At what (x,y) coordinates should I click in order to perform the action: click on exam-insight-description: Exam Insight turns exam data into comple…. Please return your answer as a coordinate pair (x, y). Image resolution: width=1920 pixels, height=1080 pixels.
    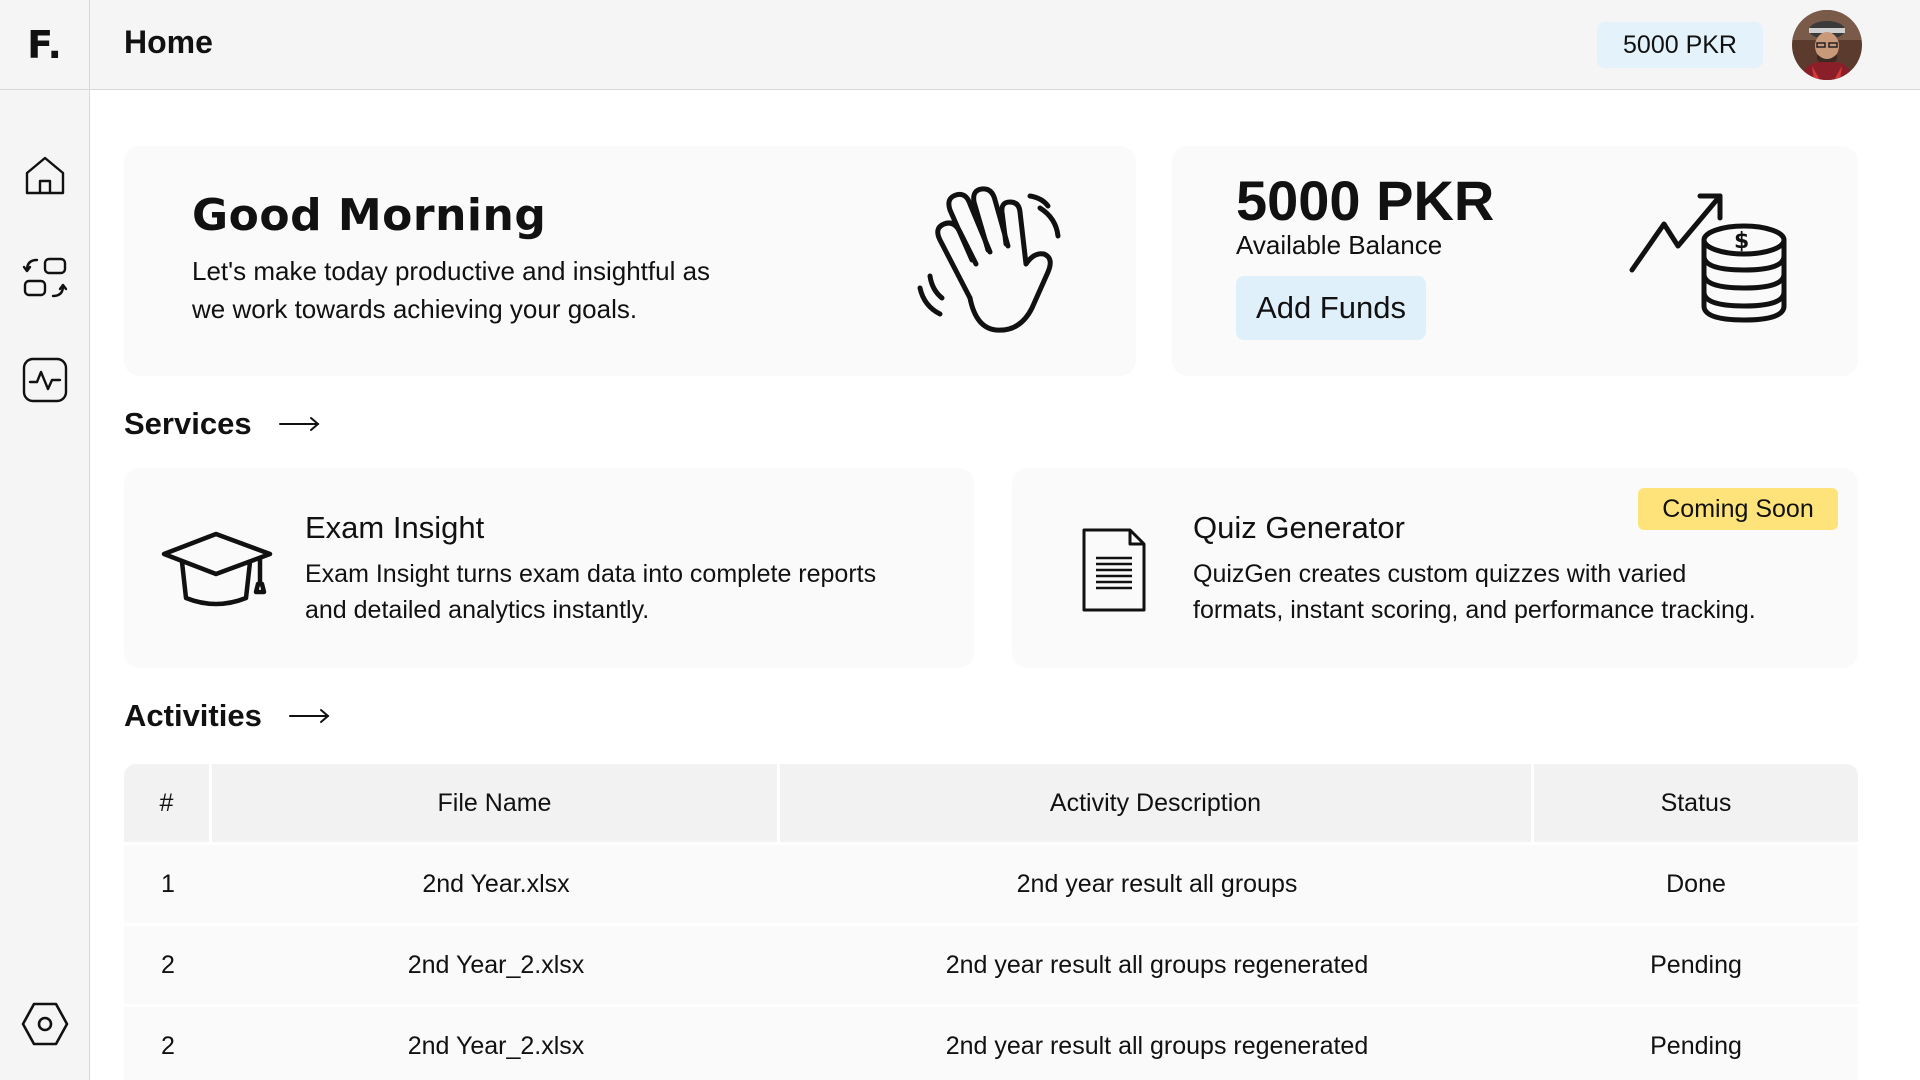
    Looking at the image, I should click on (590, 592).